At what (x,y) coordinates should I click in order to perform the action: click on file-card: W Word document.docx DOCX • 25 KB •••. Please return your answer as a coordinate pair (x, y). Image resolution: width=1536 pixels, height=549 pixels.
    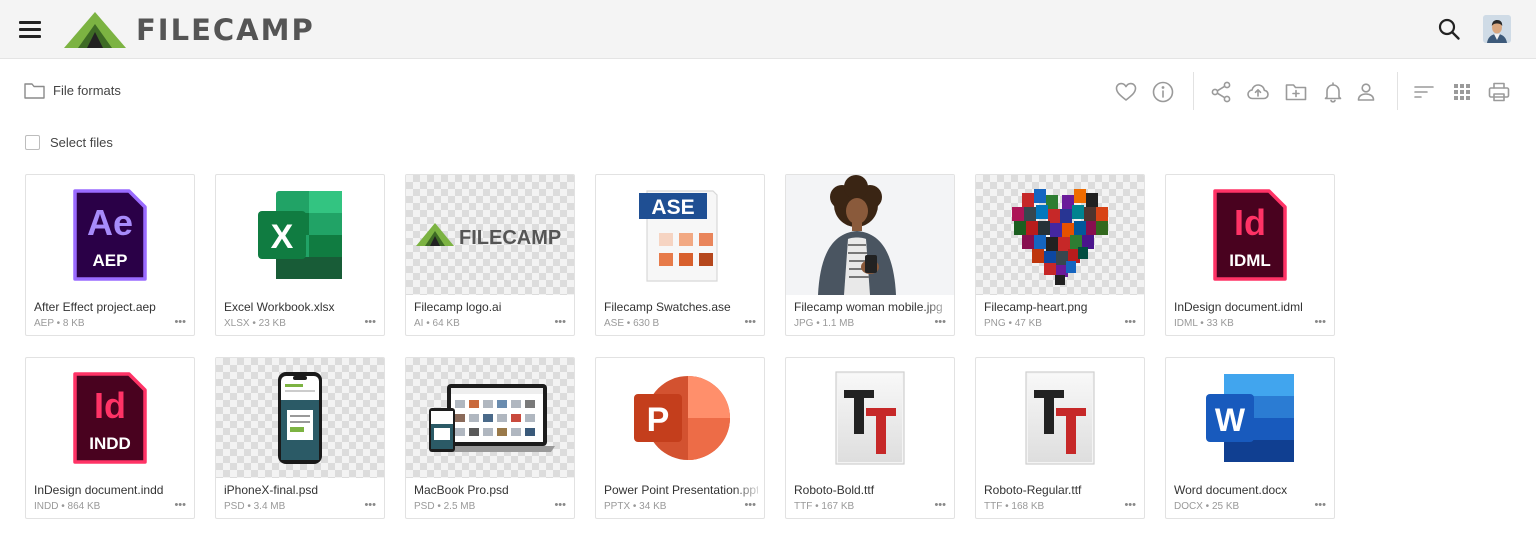
    Looking at the image, I should click on (1250, 438).